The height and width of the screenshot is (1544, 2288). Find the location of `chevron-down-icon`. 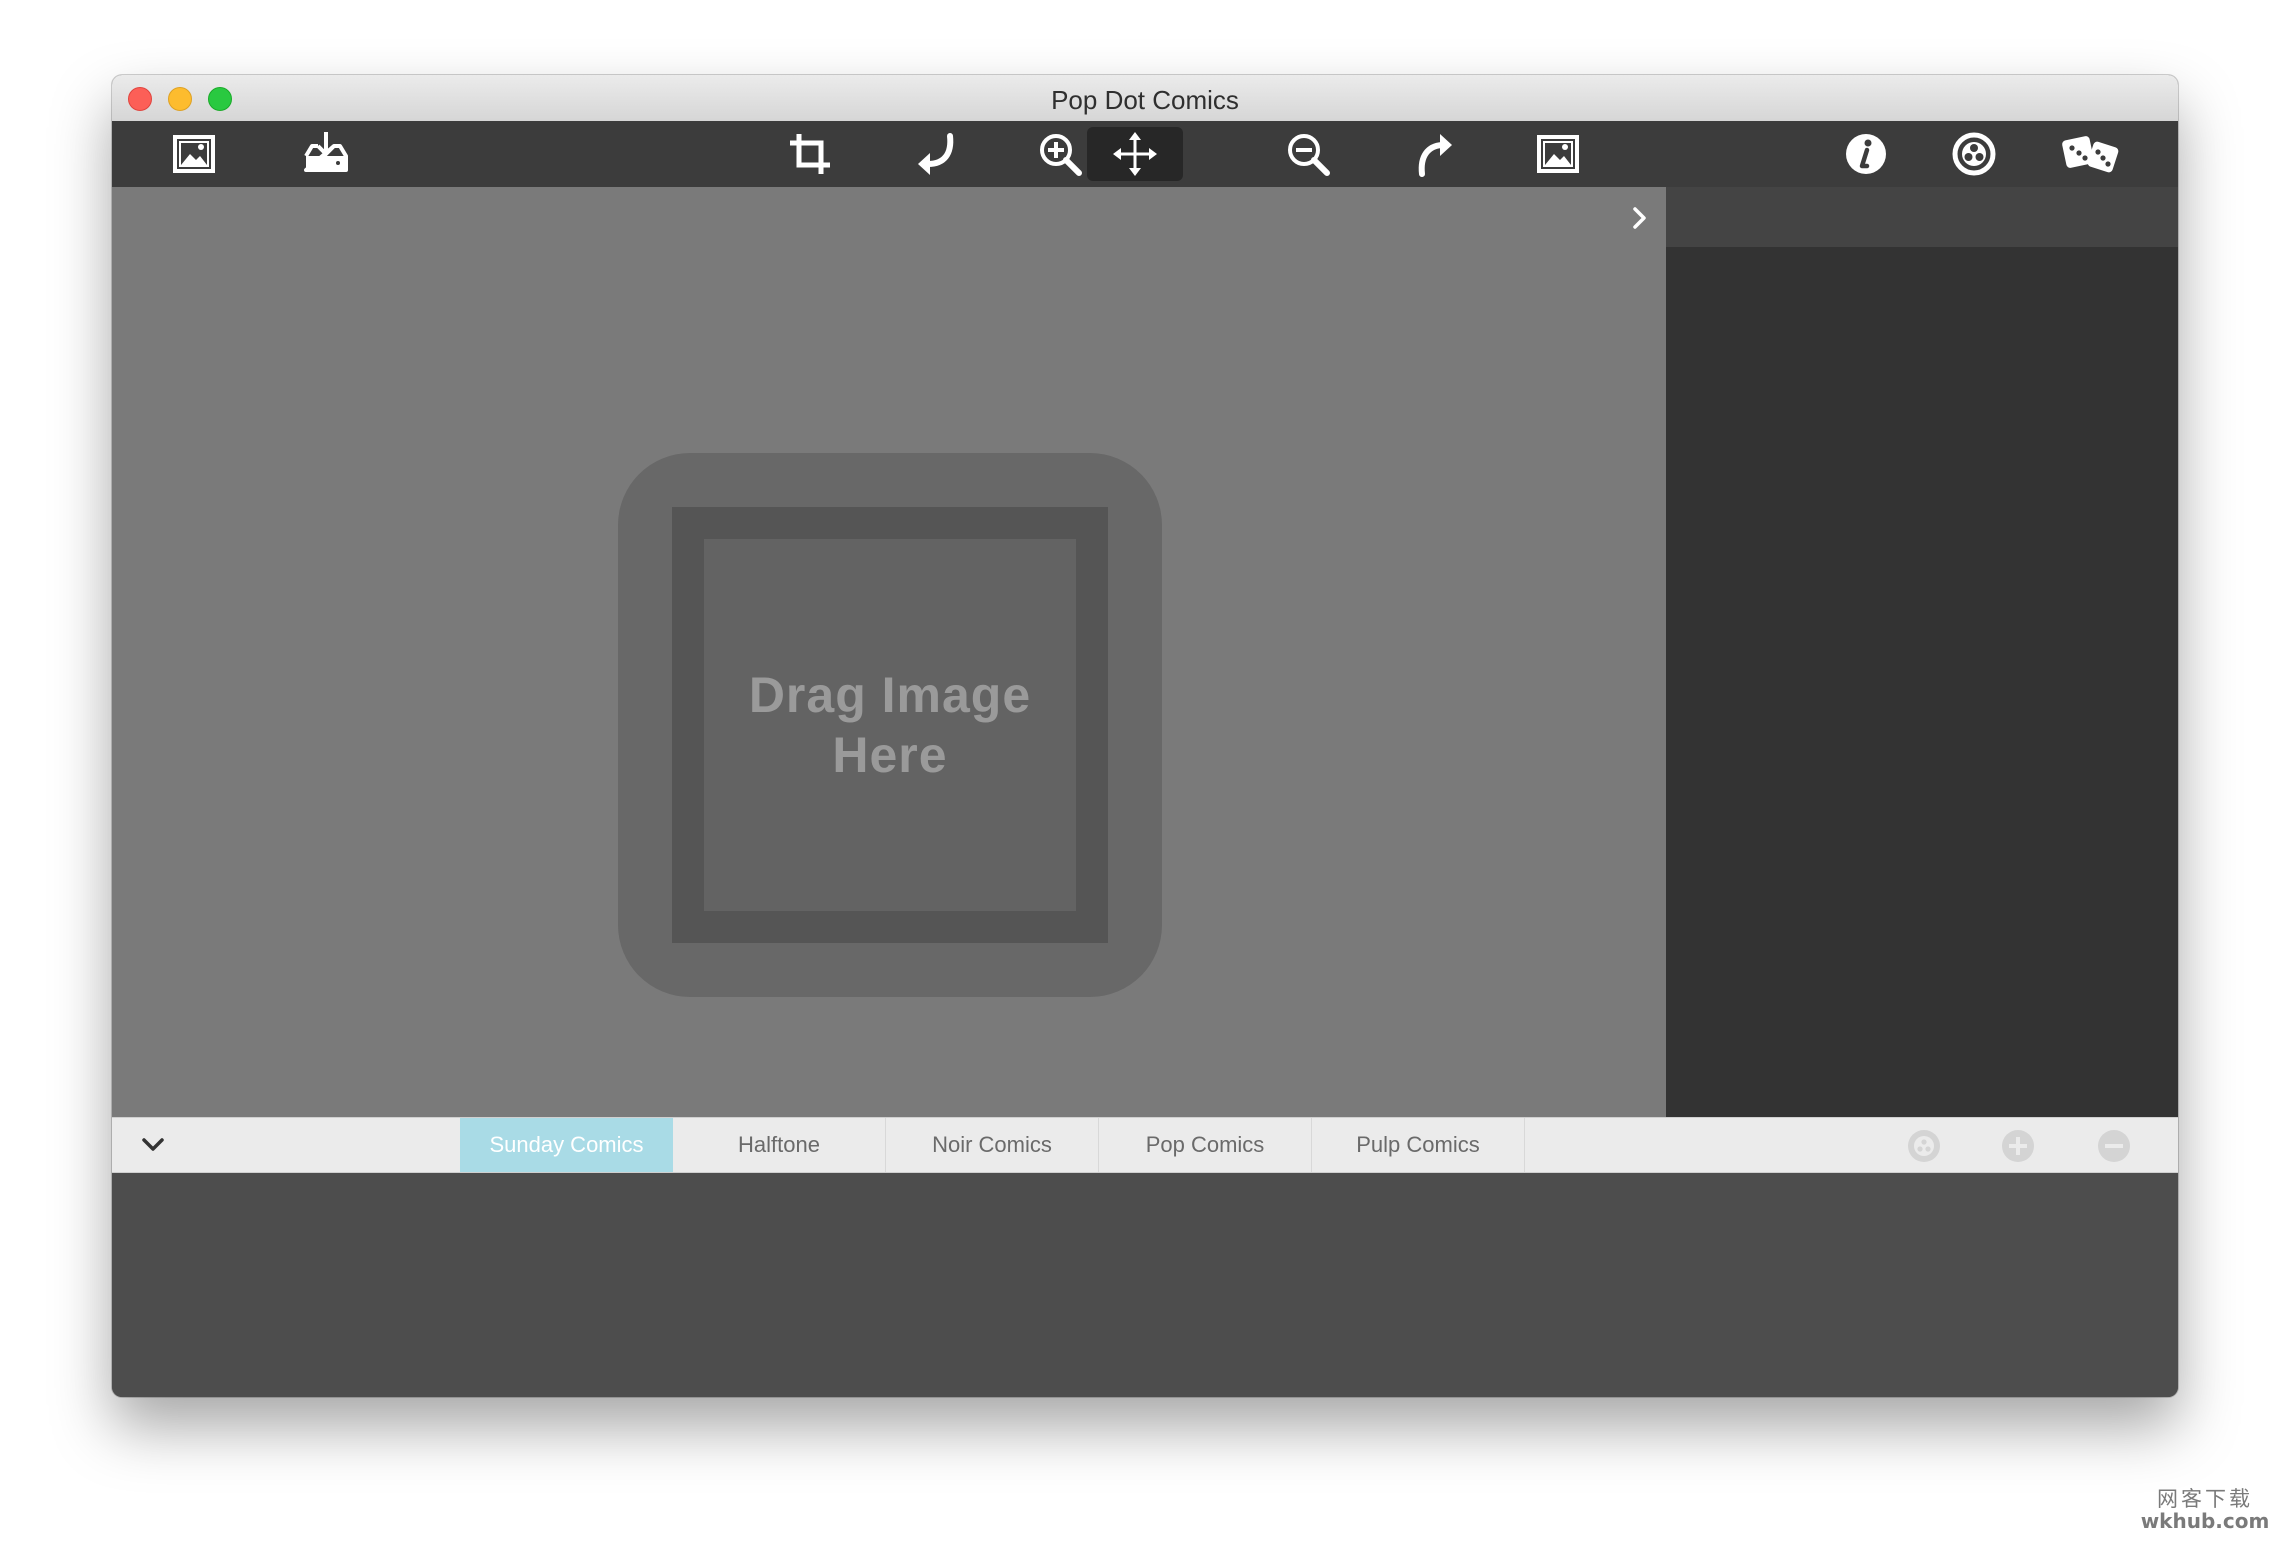

chevron-down-icon is located at coordinates (153, 1144).